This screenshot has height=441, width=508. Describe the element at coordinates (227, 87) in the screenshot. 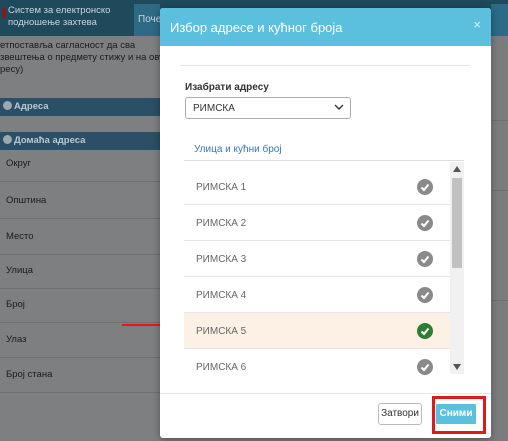

I see `address-select-label: Изабрати адресу` at that location.